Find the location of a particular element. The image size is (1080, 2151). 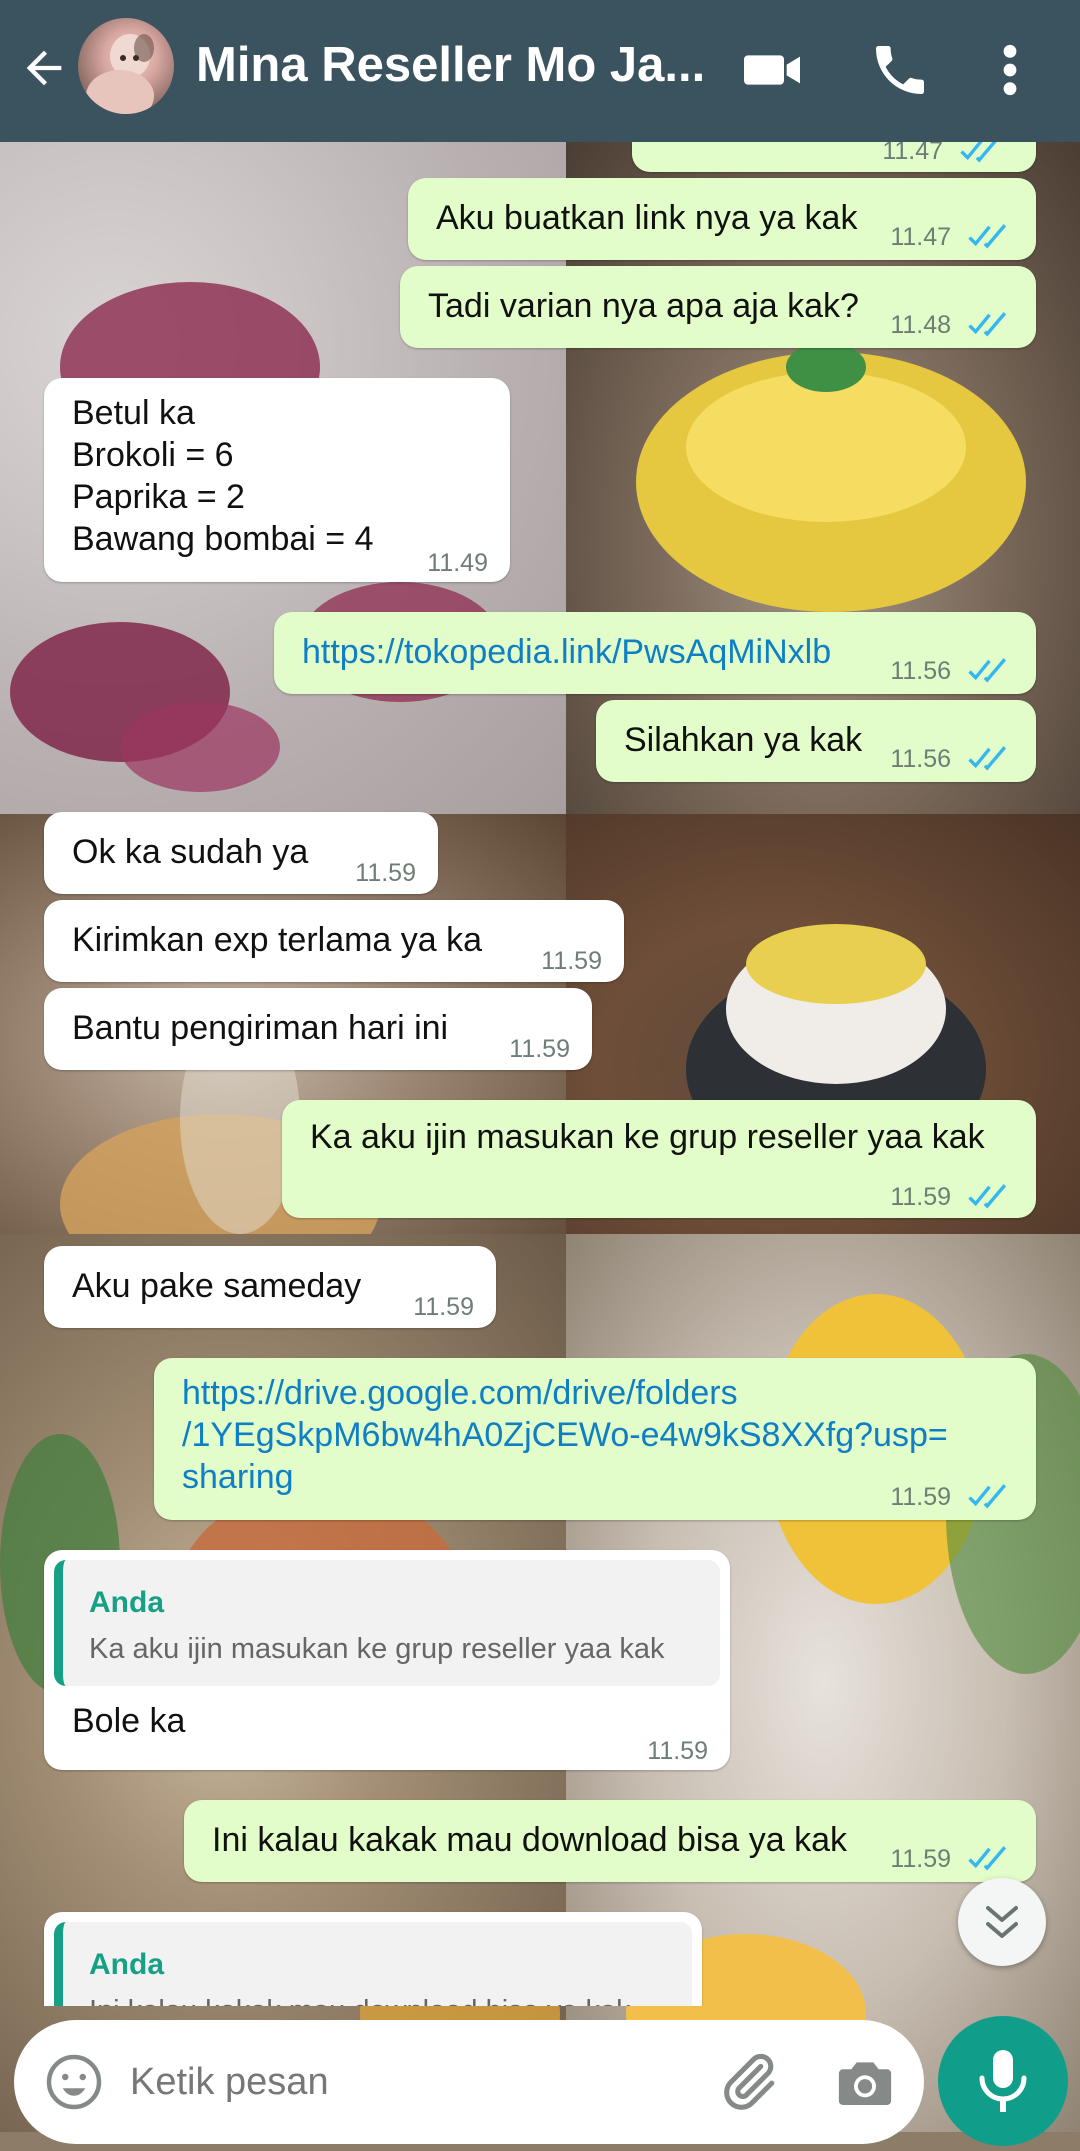

message-meta: 11.47 is located at coordinates (952, 237).